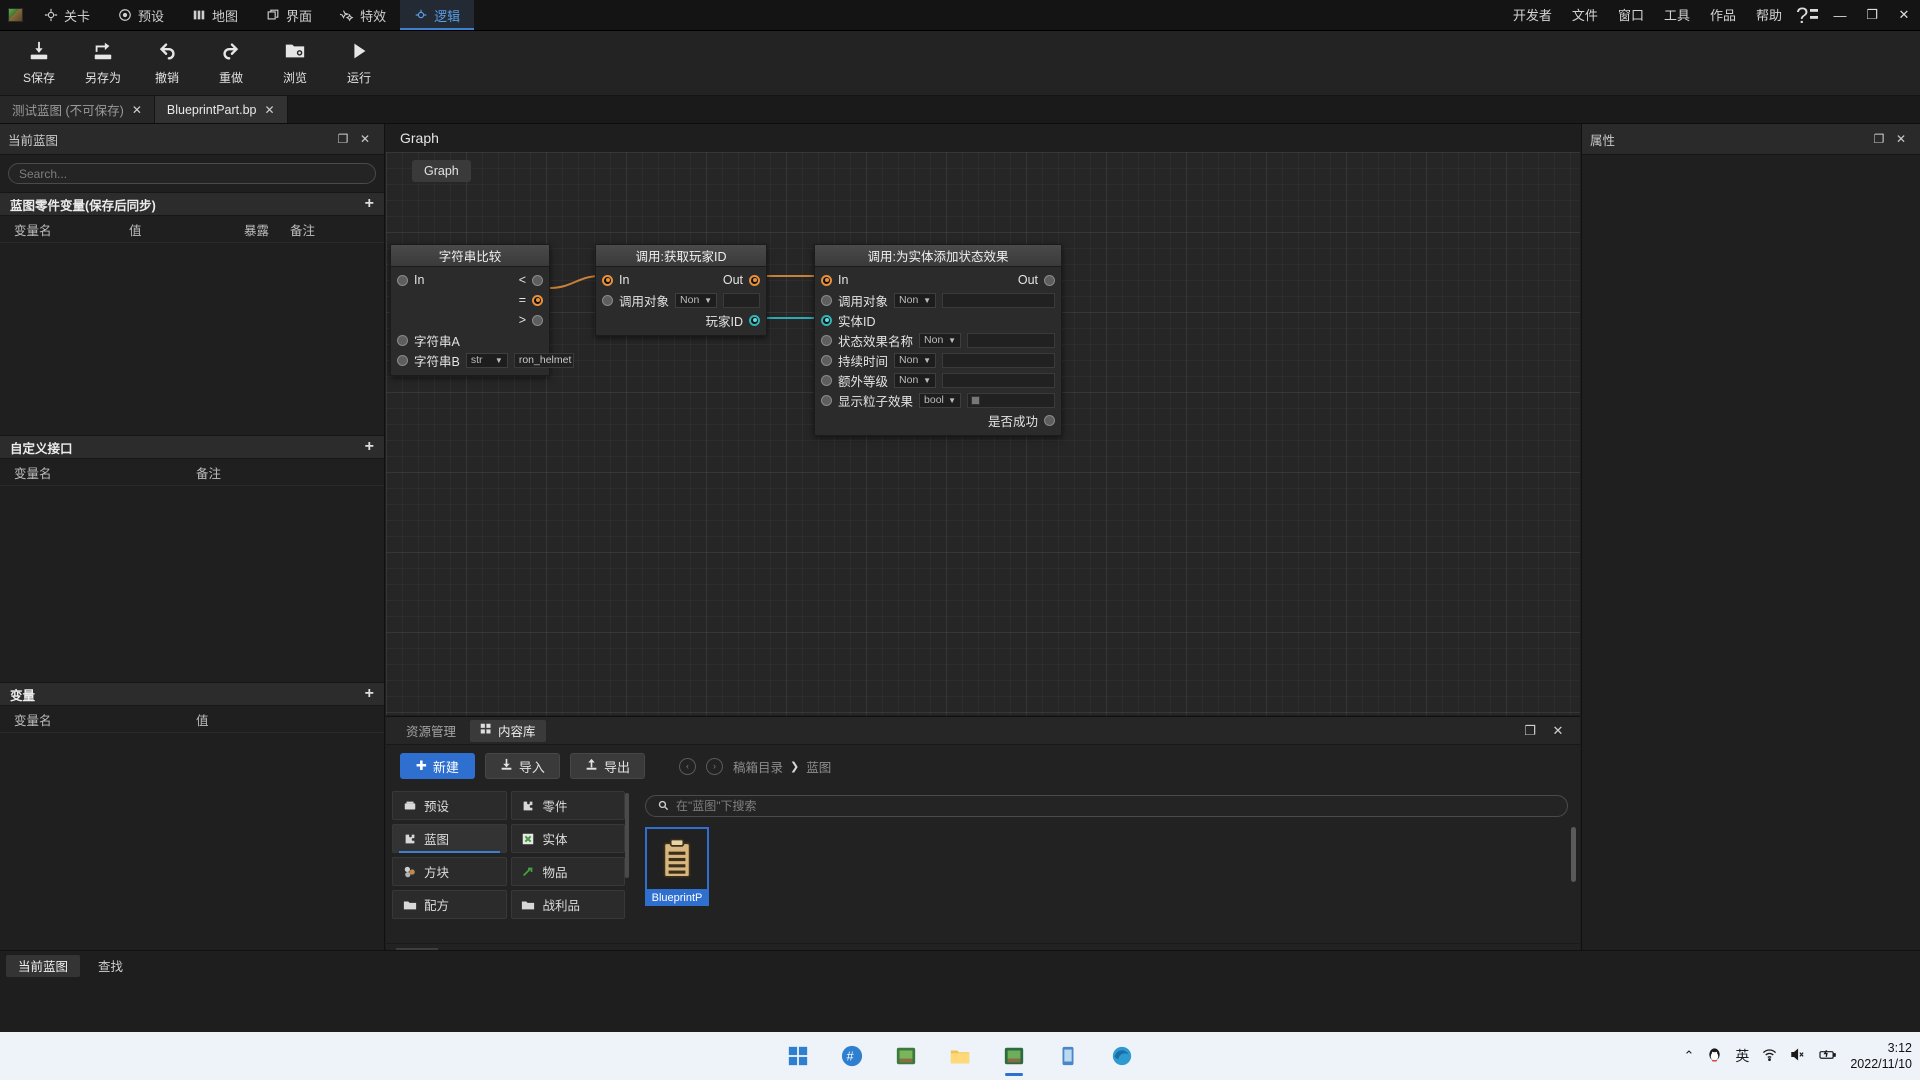  Describe the element at coordinates (289, 15) in the screenshot. I see `menu-tab-ui: 界面` at that location.